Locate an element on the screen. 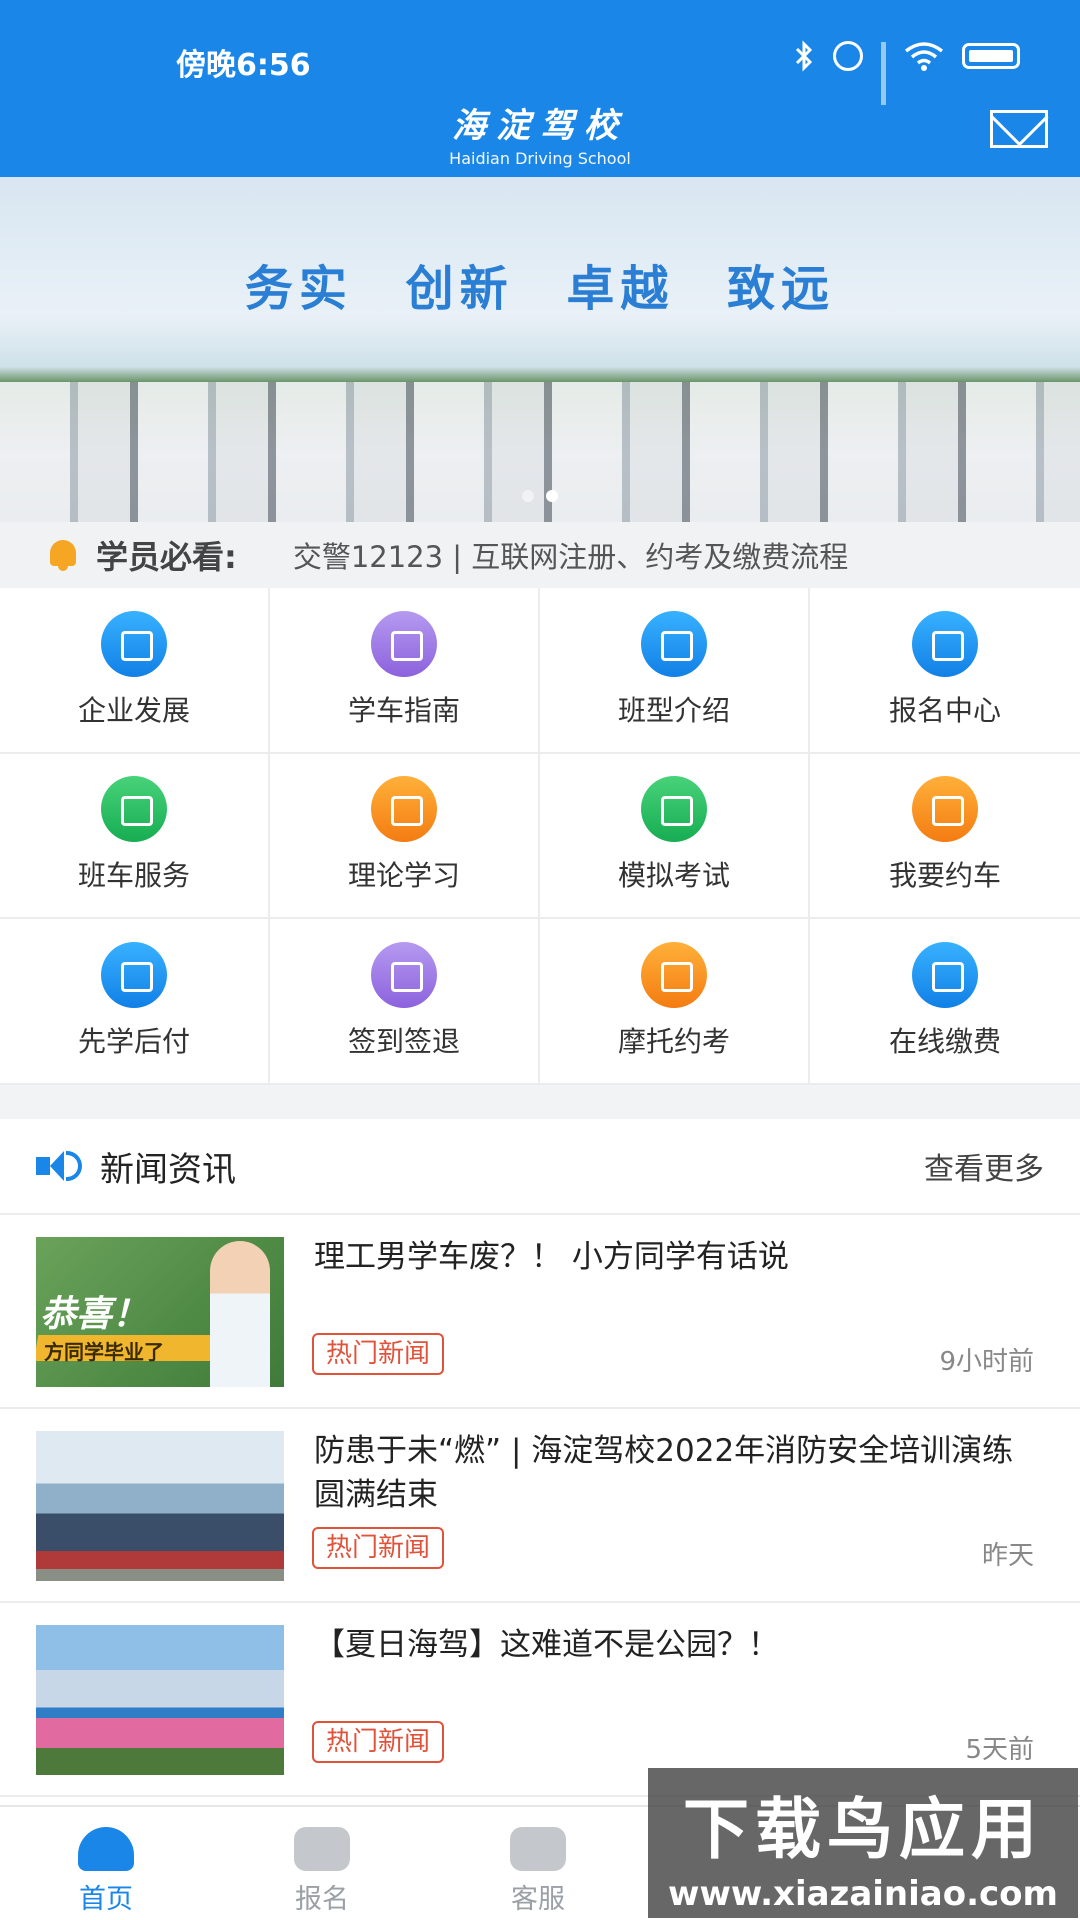  board-icon is located at coordinates (674, 643).